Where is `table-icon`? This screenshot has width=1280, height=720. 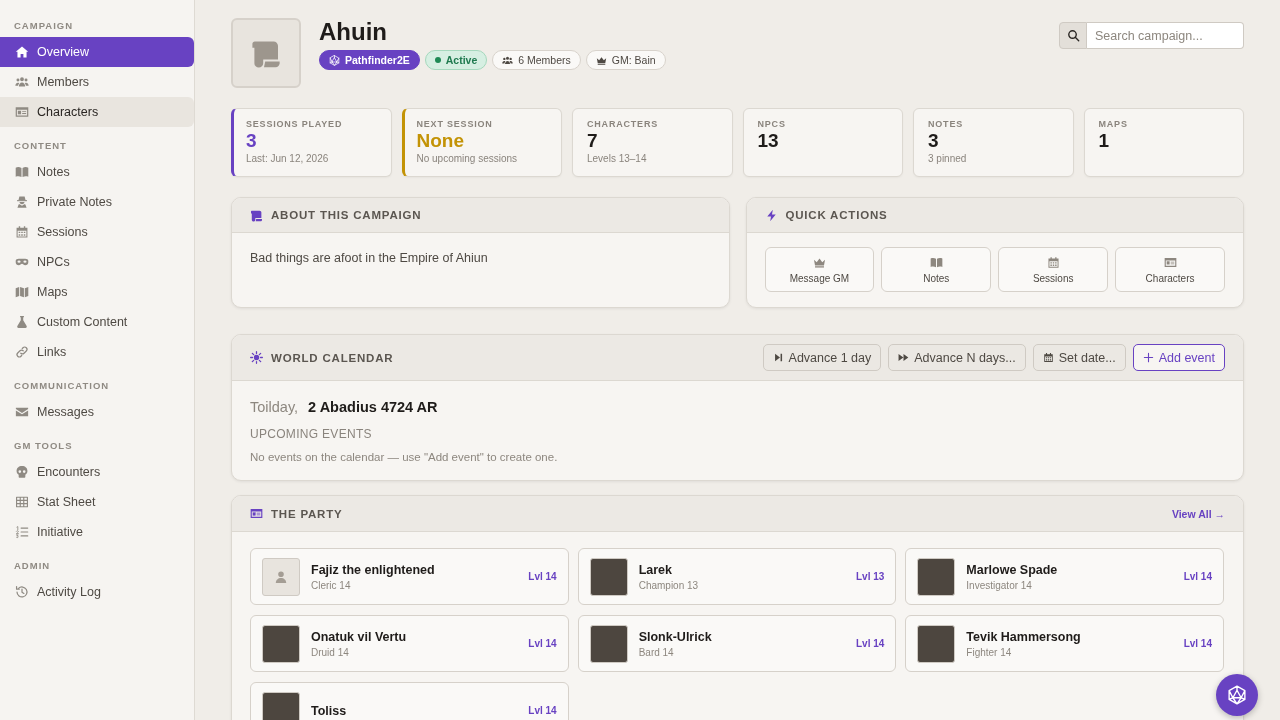
table-icon is located at coordinates (22, 502).